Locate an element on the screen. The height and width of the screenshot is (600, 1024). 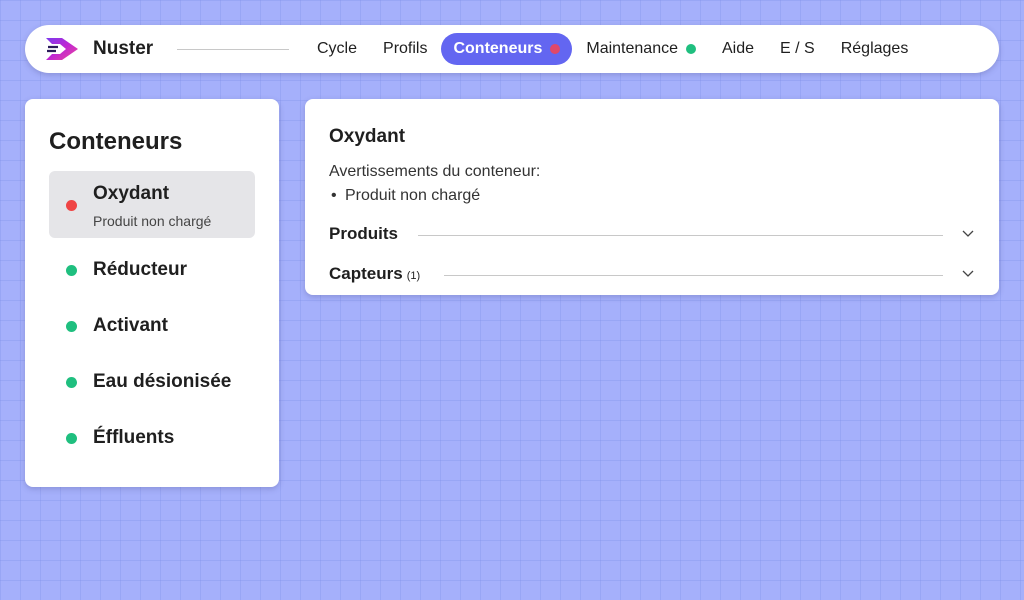
sidebar-item-activant: Activant is located at coordinates (152, 327).